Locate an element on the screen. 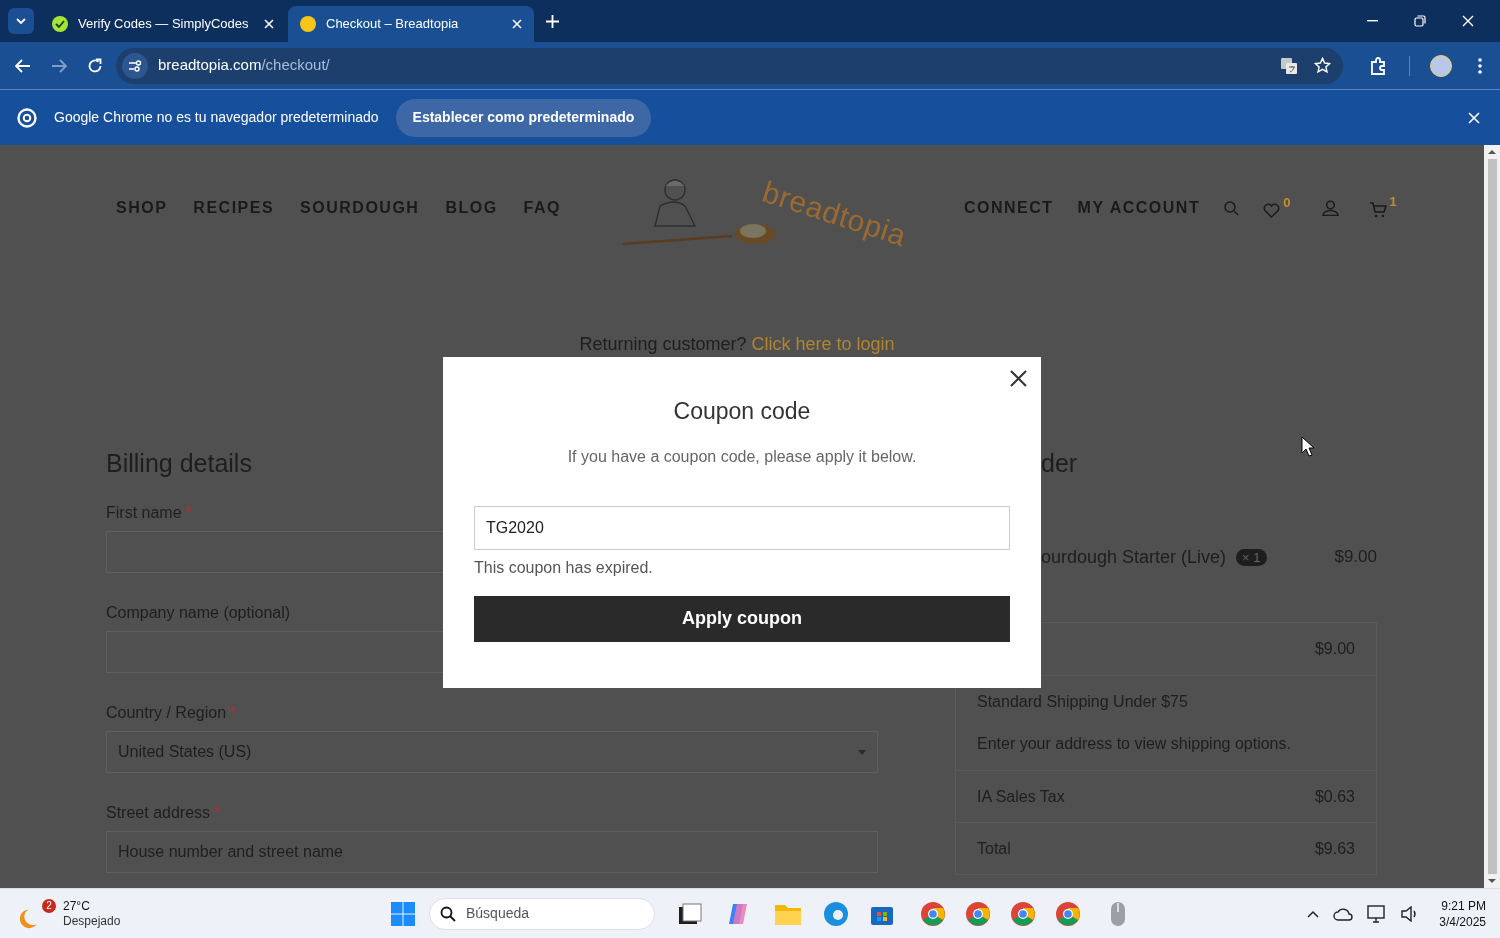 The width and height of the screenshot is (1500, 938). restore-icon is located at coordinates (1420, 21).